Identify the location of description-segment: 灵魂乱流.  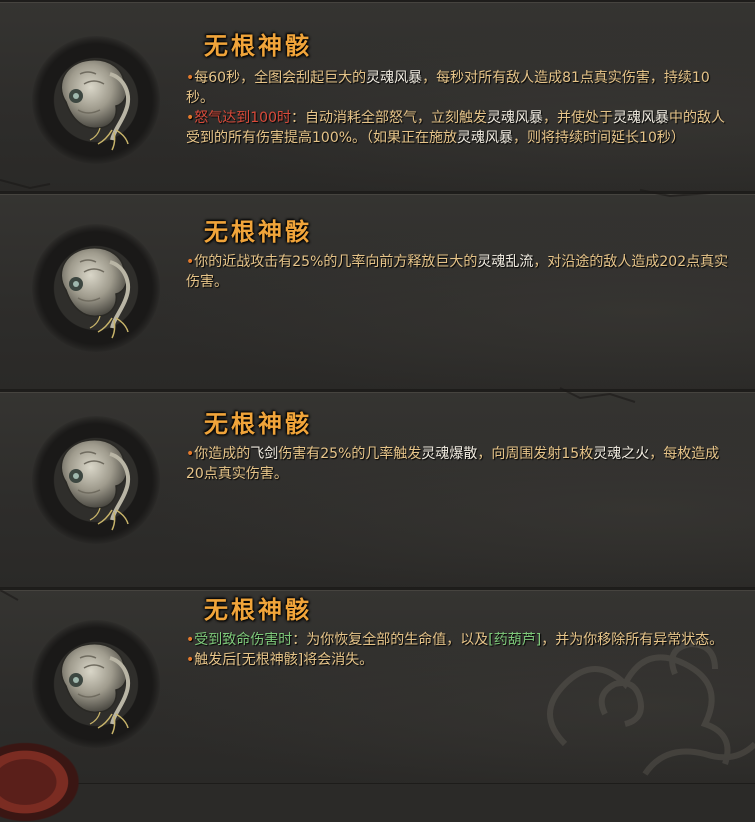
(505, 262).